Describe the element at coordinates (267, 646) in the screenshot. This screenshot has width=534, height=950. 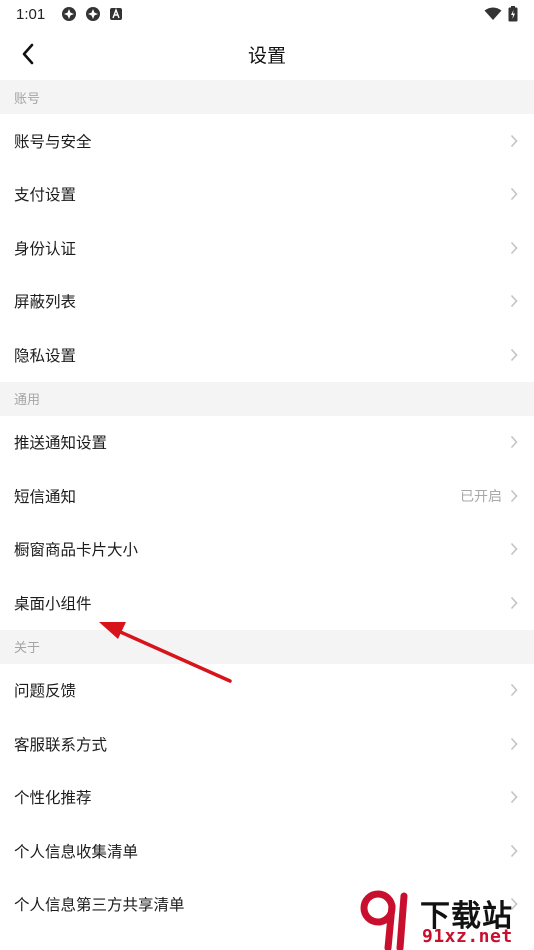
I see `section-header-about: 关于` at that location.